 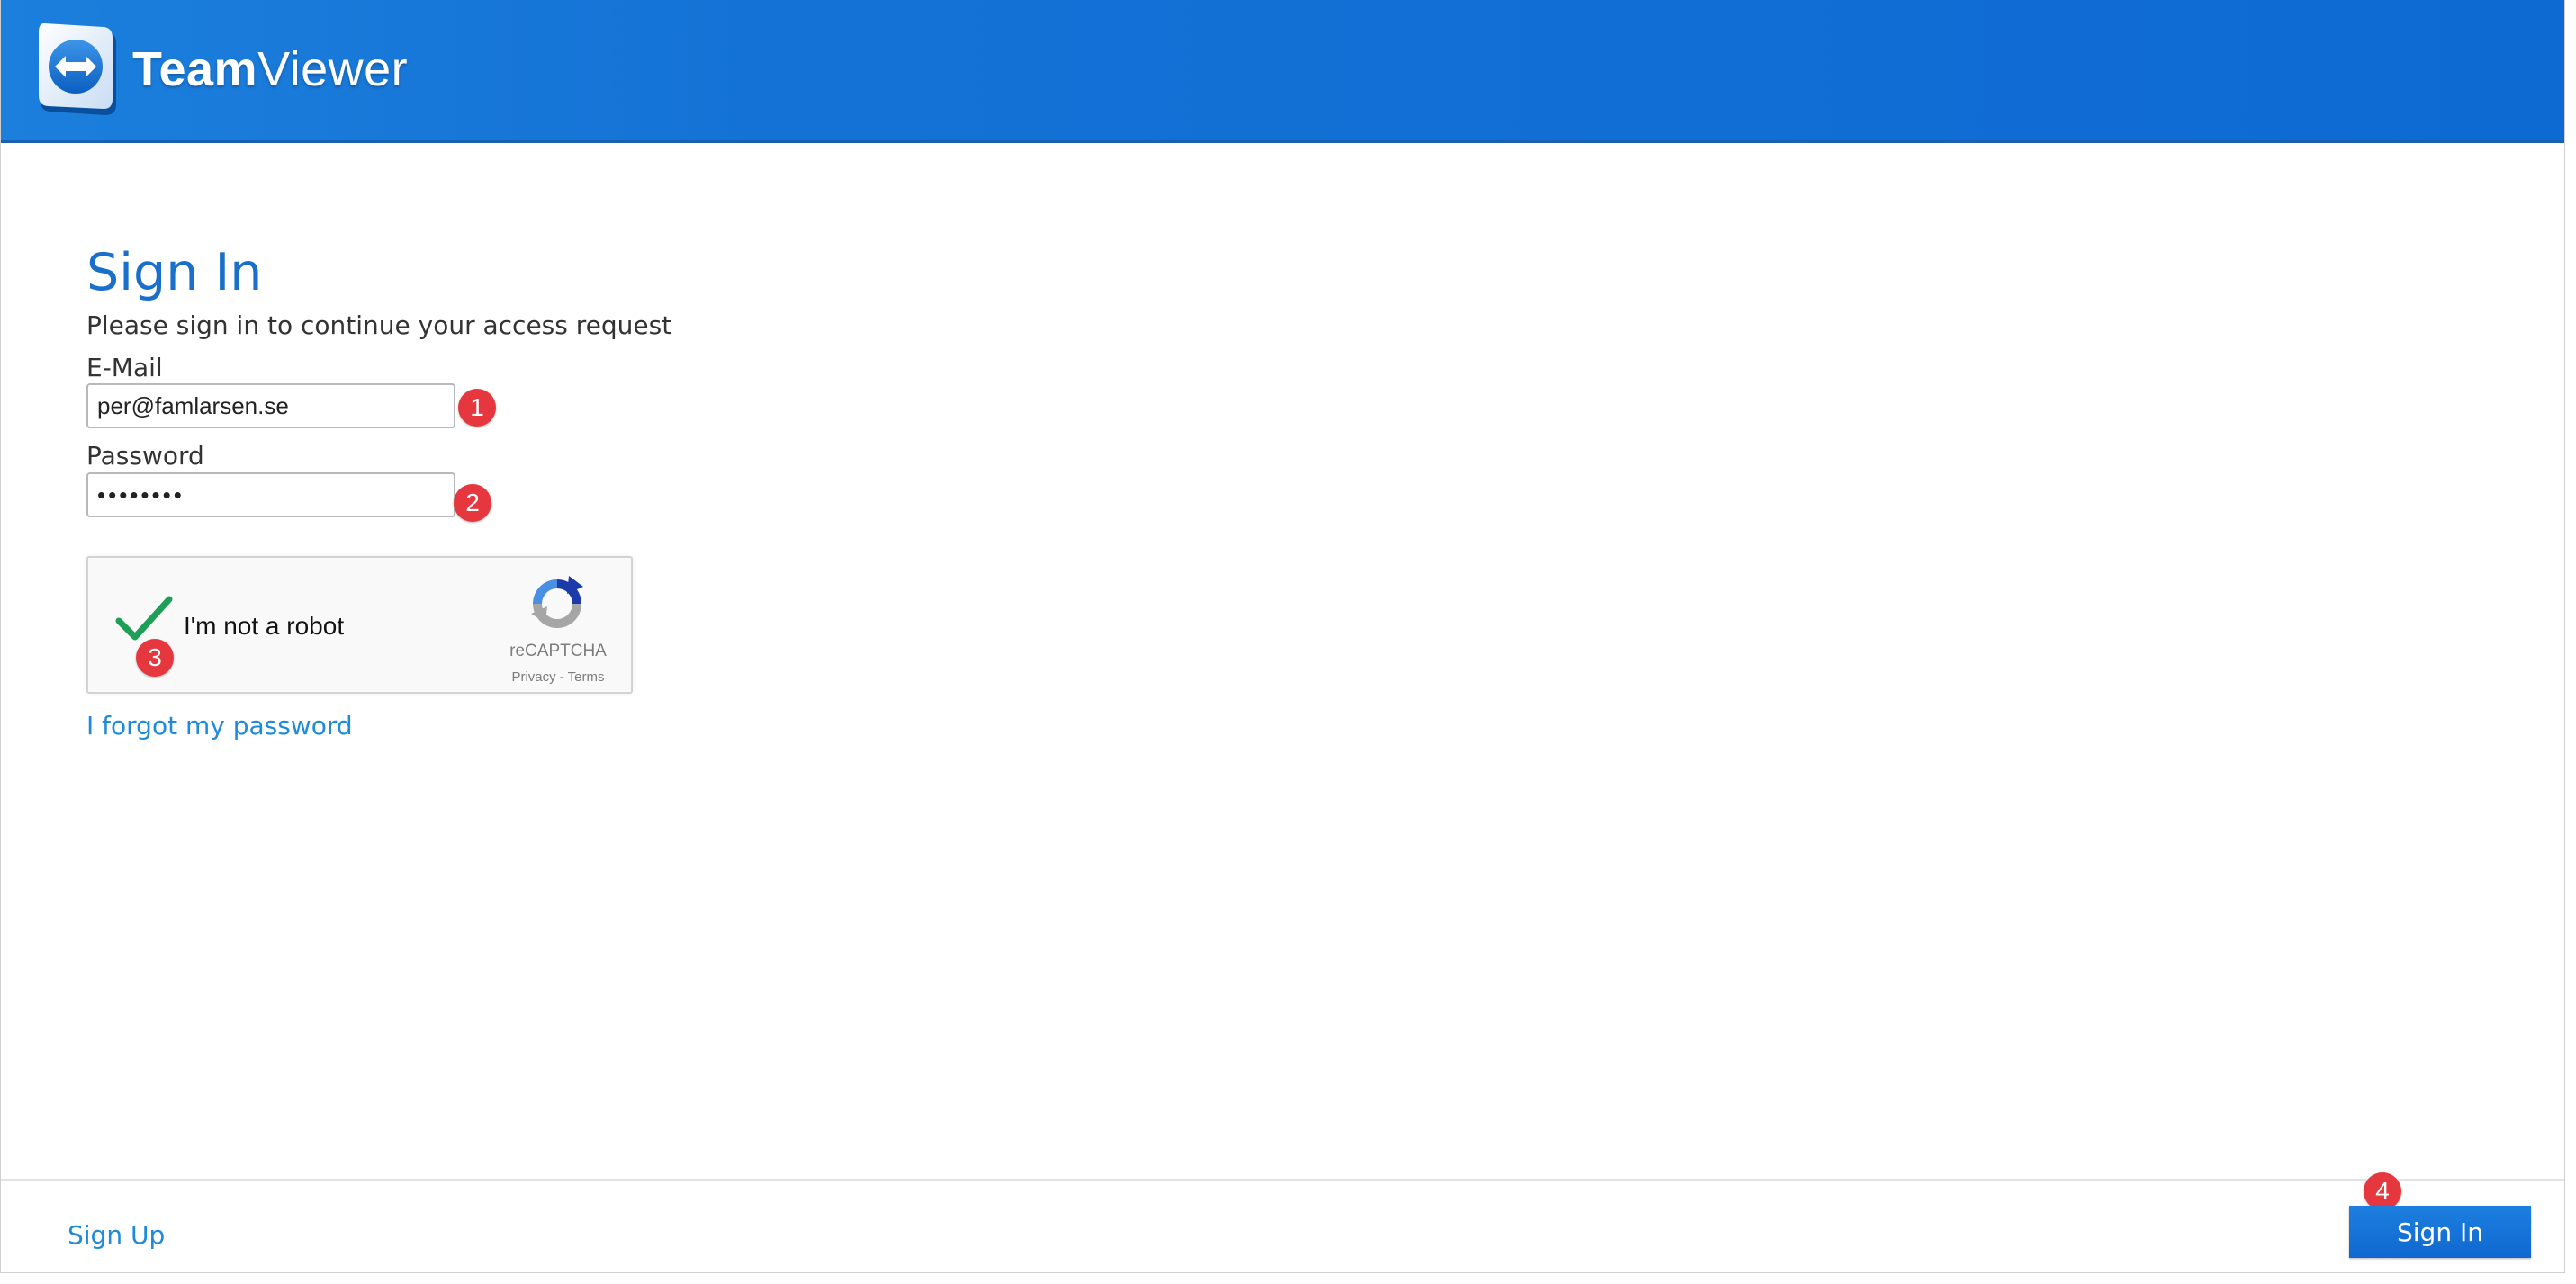 I want to click on footer-divider, so click(x=1282, y=1180).